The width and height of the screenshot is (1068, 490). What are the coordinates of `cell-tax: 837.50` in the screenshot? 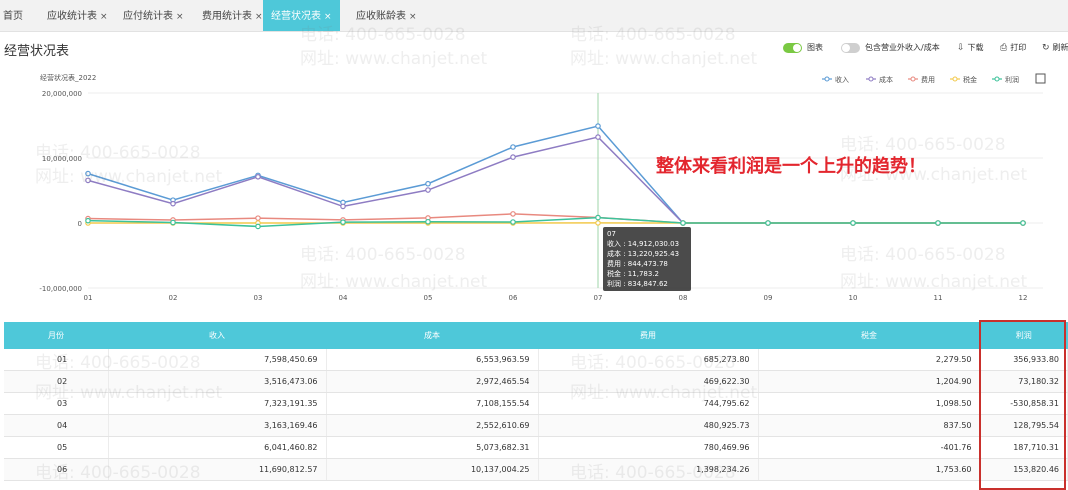 It's located at (869, 426).